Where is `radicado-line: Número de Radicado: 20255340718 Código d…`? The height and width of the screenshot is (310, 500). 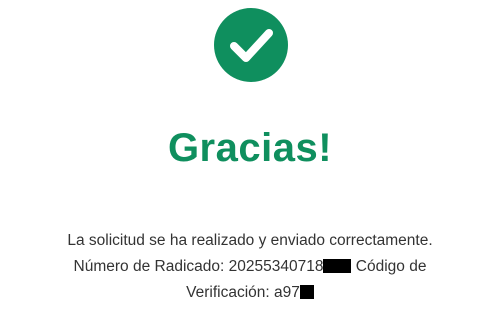 radicado-line: Número de Radicado: 20255340718 Código d… is located at coordinates (250, 267).